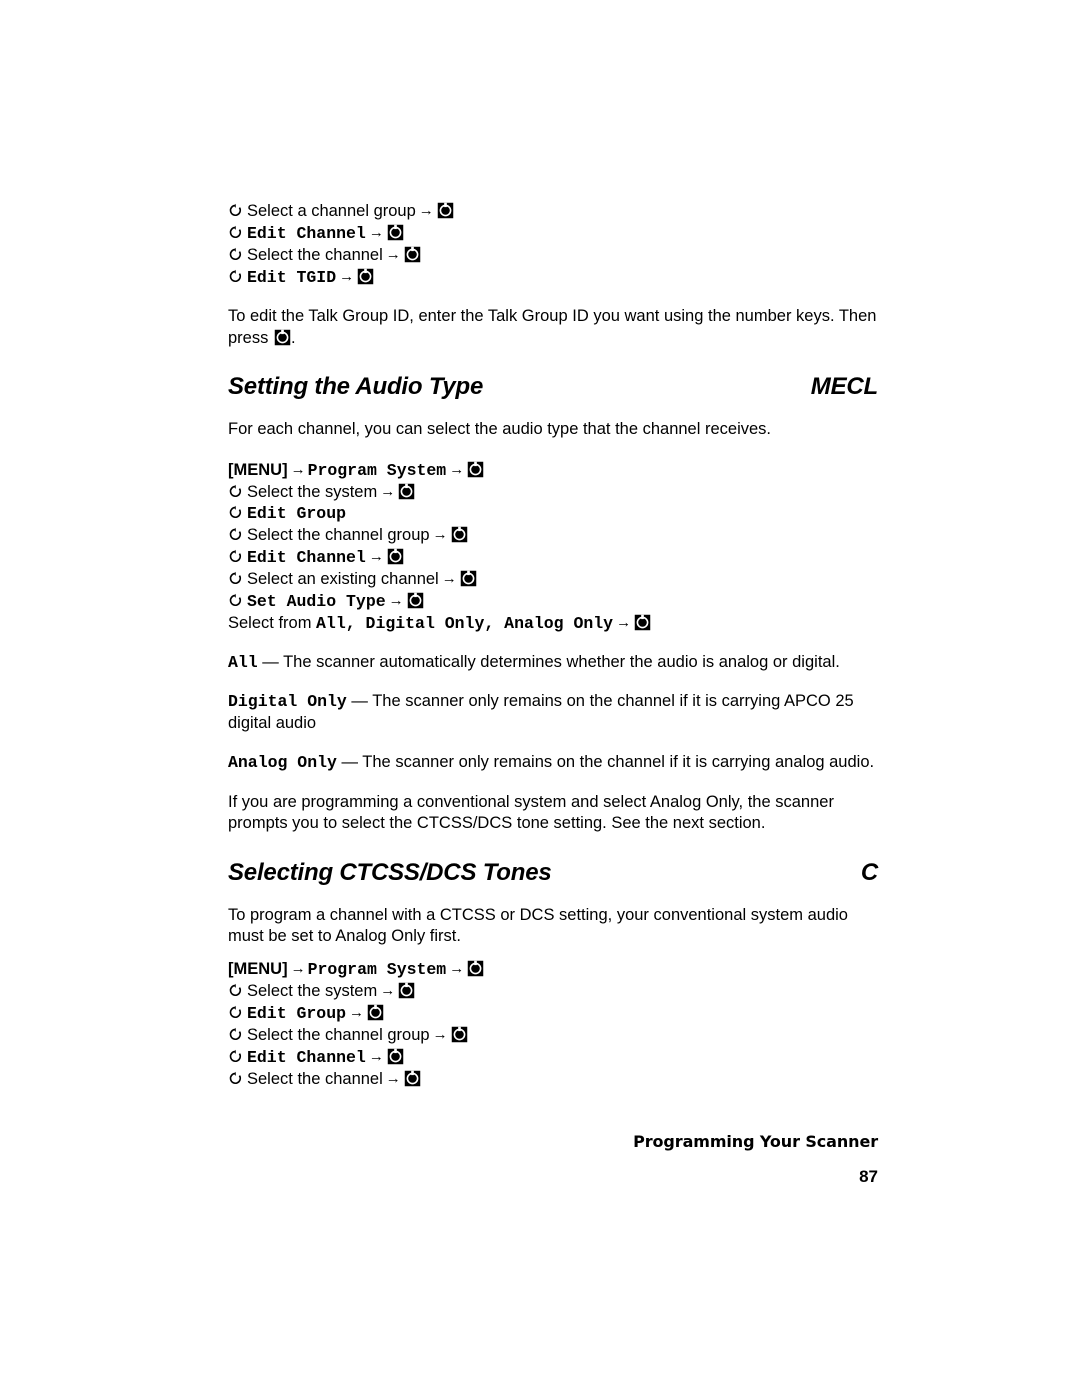  I want to click on definition-term: All, so click(243, 662).